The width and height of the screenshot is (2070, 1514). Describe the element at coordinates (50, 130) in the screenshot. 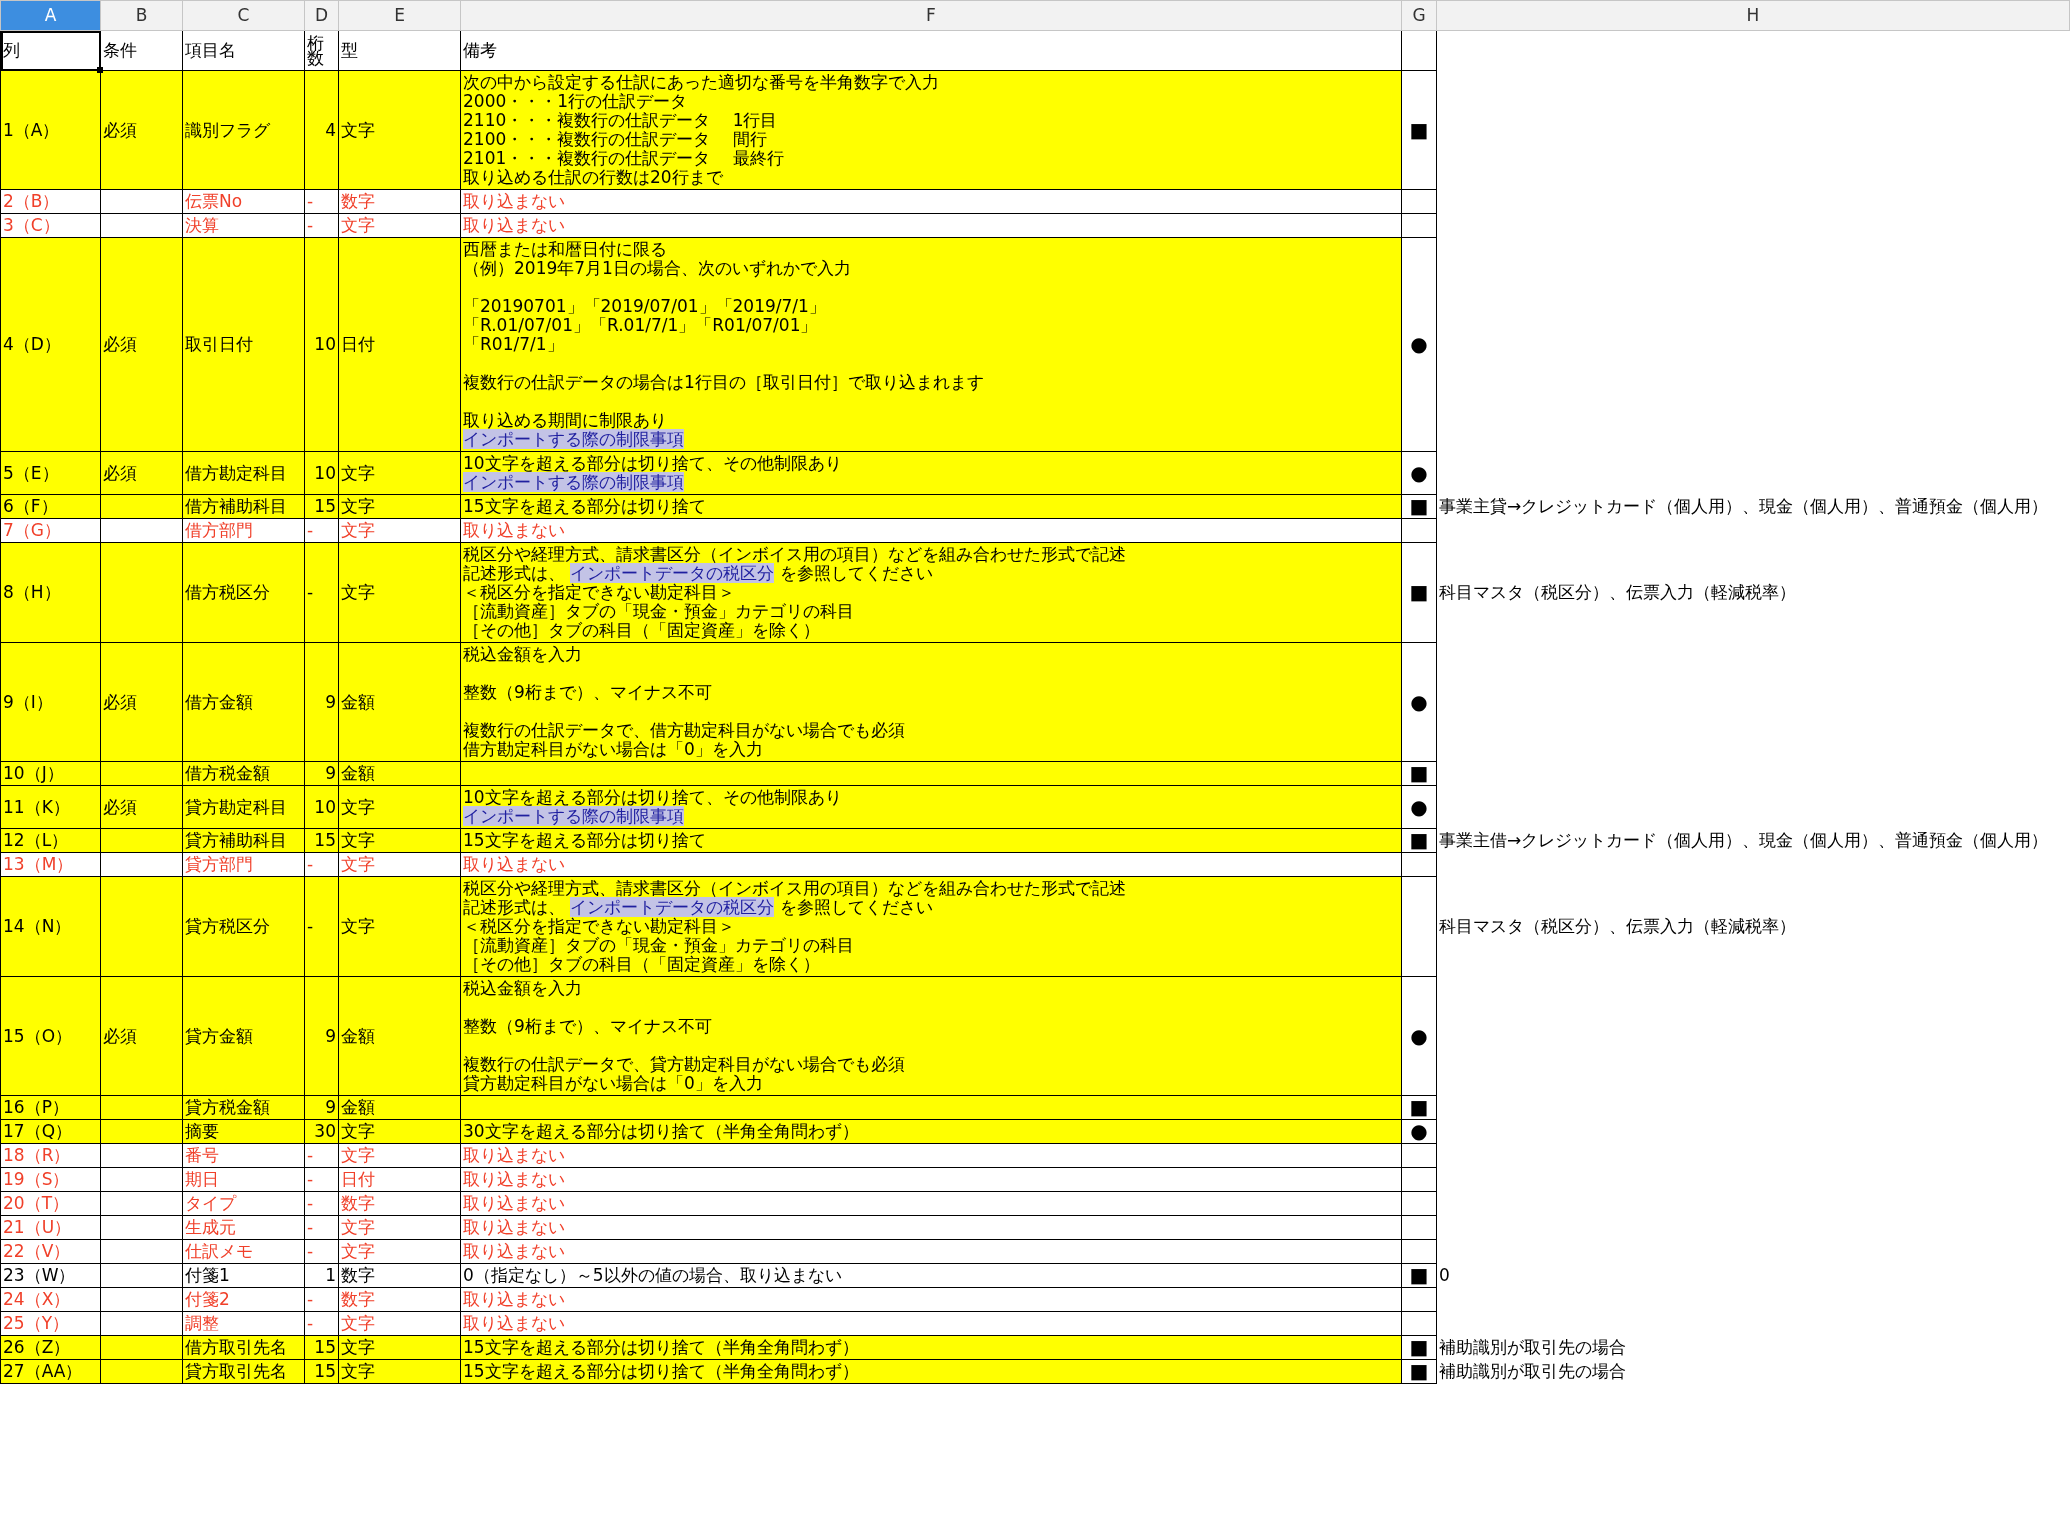

I see `table-cell: 1（A）` at that location.